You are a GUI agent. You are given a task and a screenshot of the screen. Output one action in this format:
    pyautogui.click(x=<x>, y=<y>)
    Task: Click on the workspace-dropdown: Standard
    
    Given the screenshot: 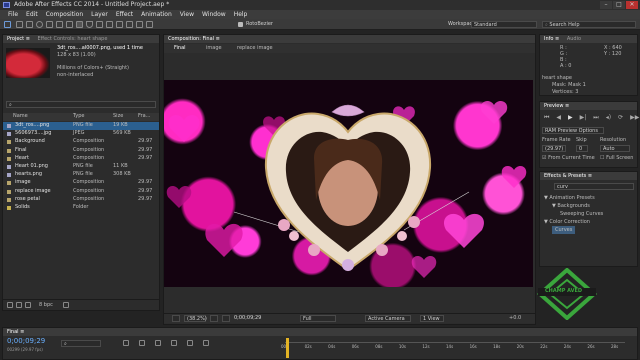 What is the action you would take?
    pyautogui.click(x=504, y=24)
    